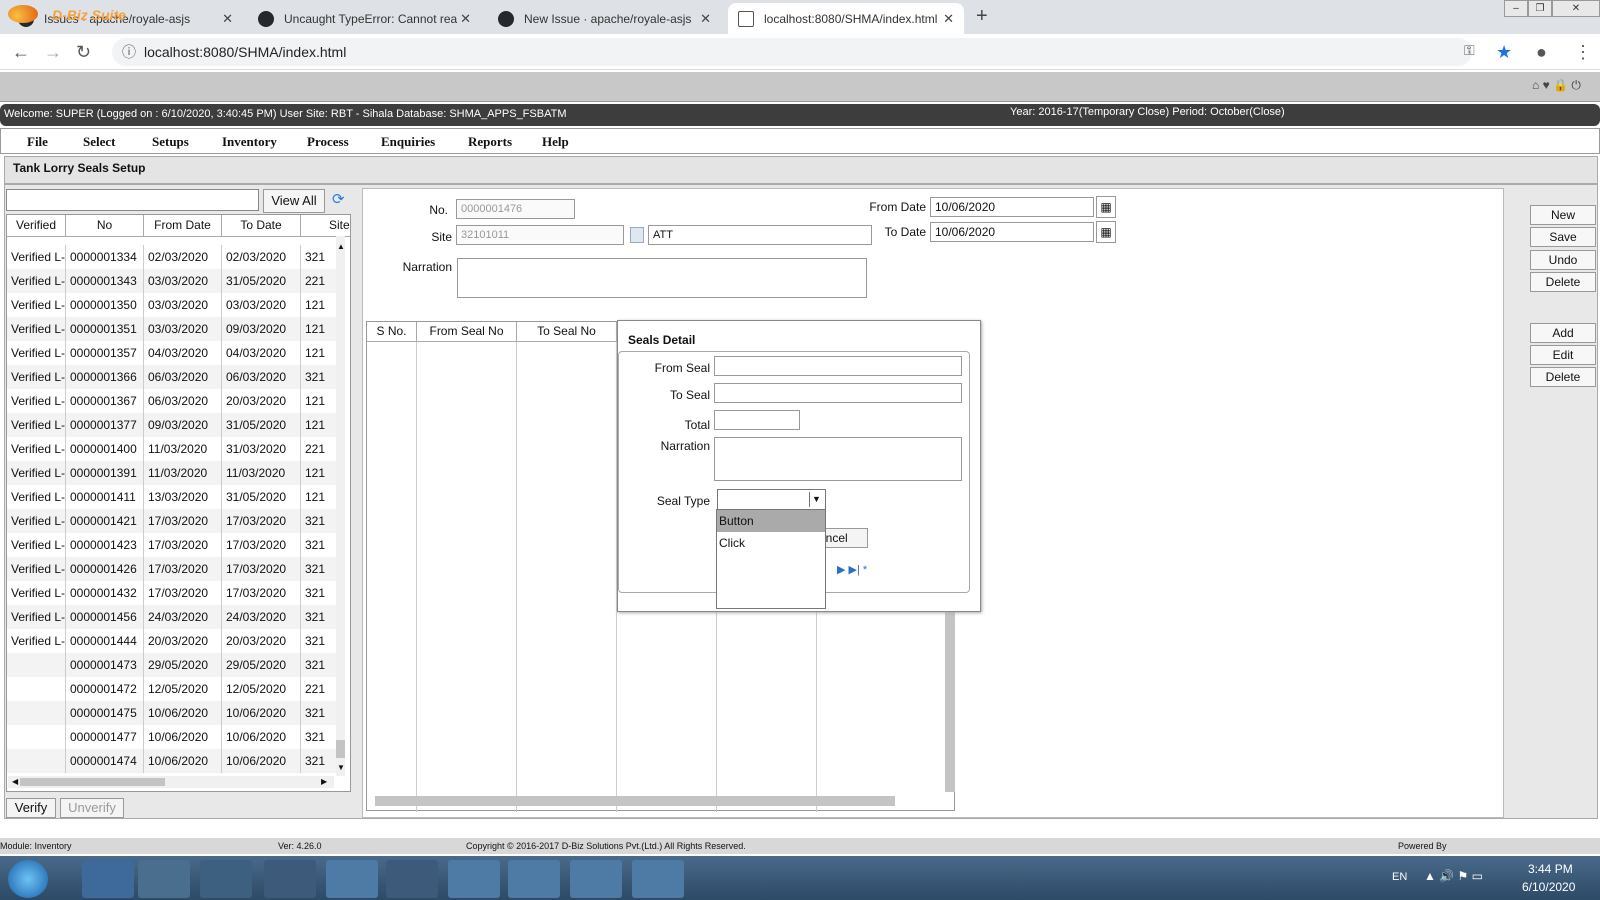 The width and height of the screenshot is (1600, 900). I want to click on refresh-icon: ⟳, so click(338, 199).